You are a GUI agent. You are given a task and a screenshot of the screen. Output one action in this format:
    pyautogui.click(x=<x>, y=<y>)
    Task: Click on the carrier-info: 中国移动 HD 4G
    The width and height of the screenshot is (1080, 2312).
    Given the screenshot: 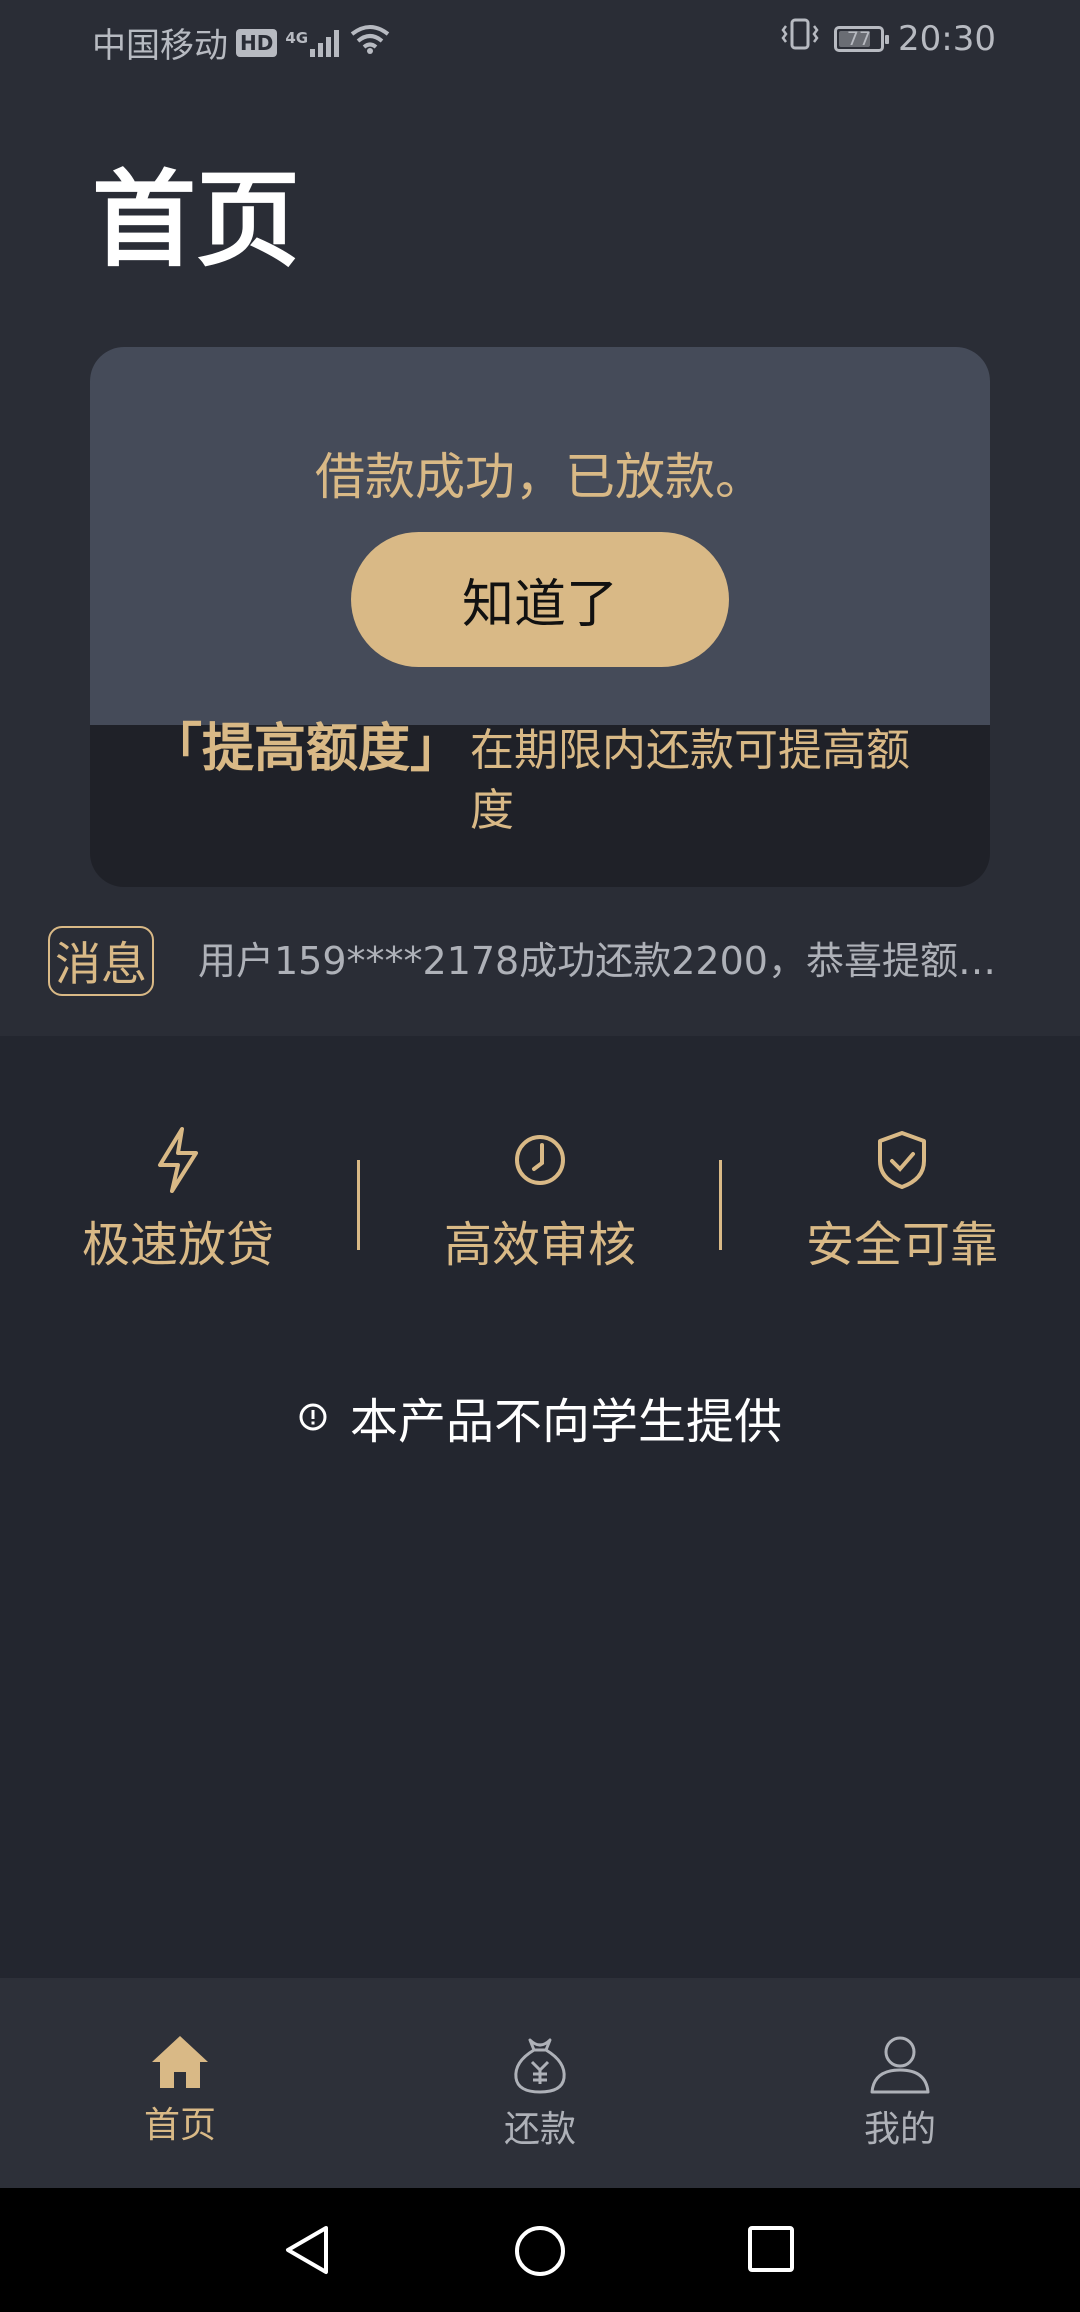 What is the action you would take?
    pyautogui.click(x=241, y=42)
    